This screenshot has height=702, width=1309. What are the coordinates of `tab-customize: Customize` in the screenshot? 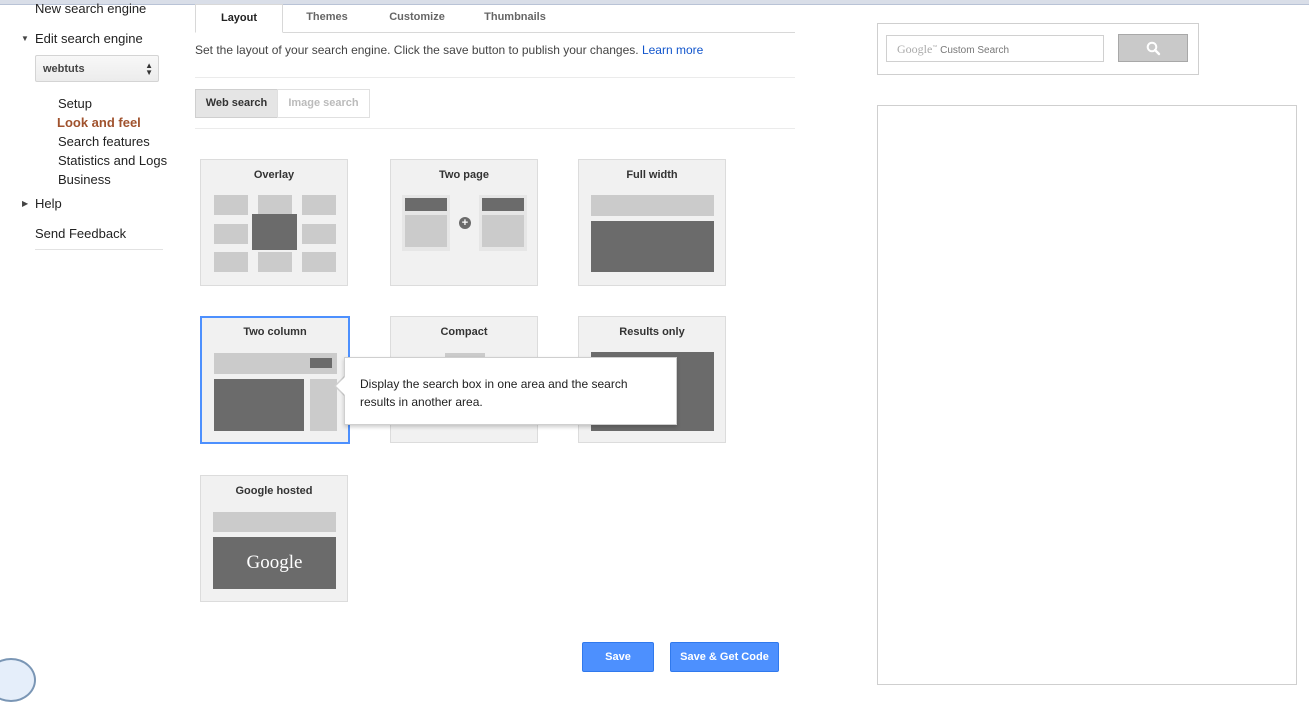 It's located at (417, 18).